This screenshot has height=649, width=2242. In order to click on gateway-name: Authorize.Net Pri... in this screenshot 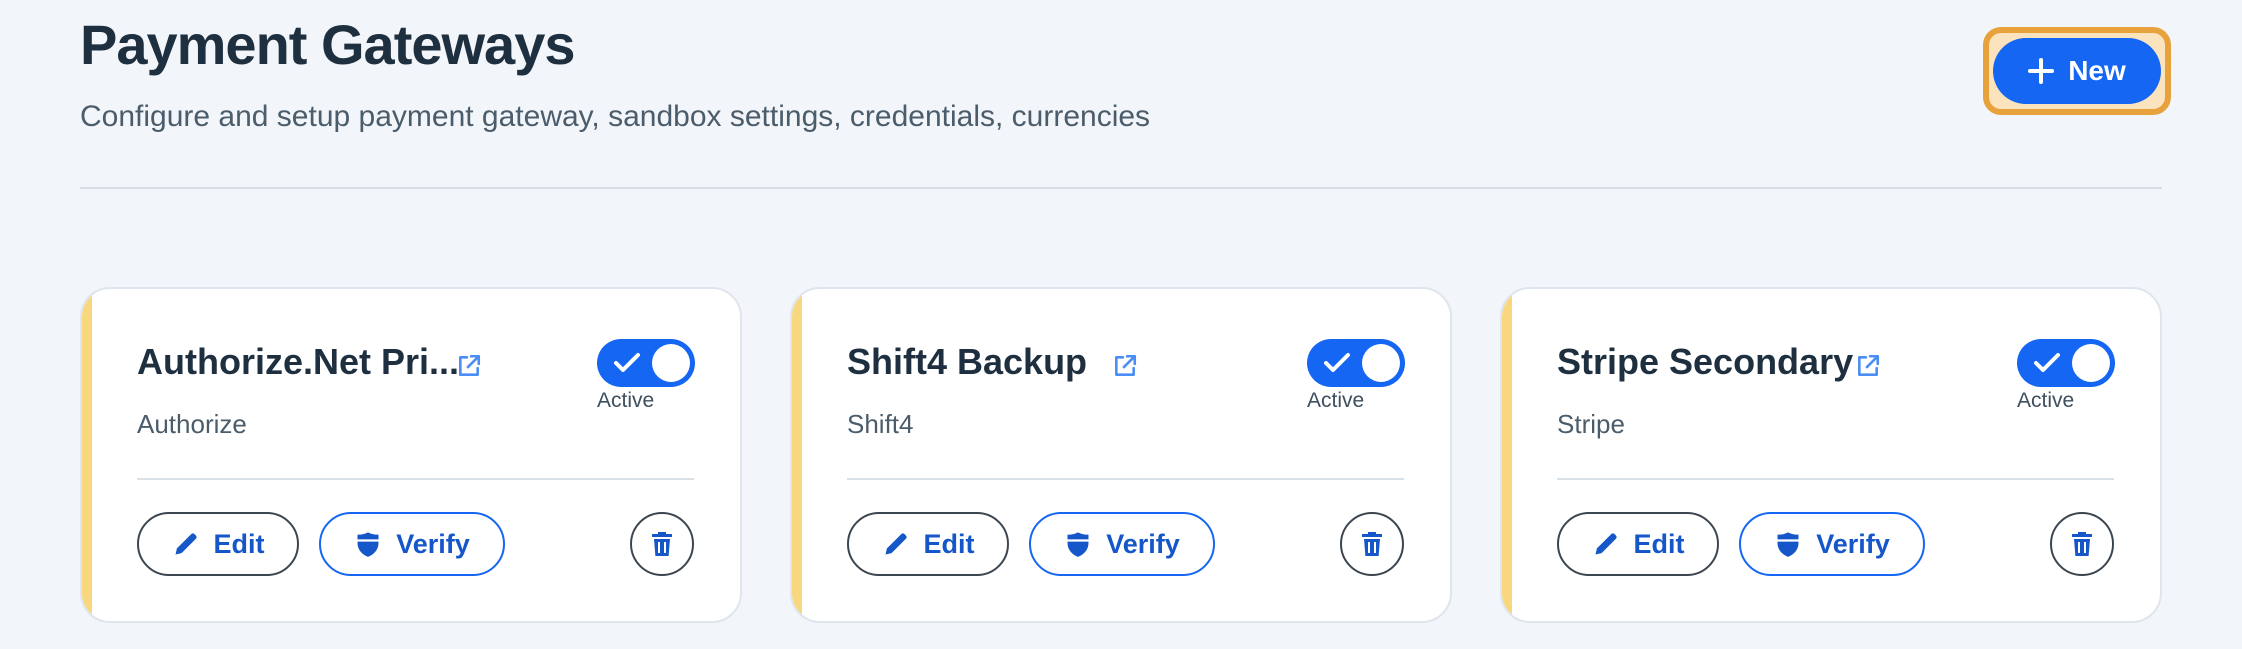, I will do `click(298, 361)`.